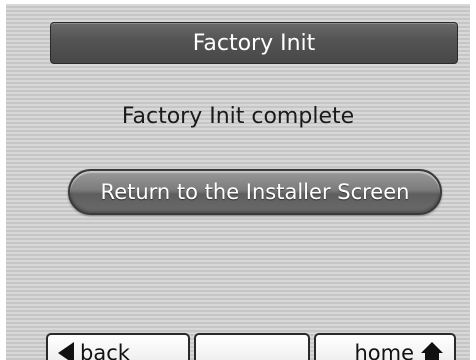 The width and height of the screenshot is (476, 360). I want to click on blank-nav-button, so click(252, 346).